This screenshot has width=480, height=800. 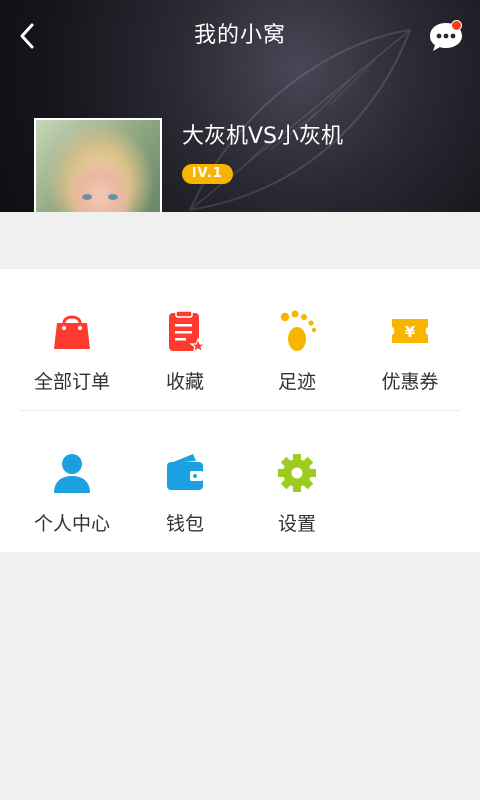 What do you see at coordinates (239, 35) in the screenshot?
I see `page-title: 我的小窝` at bounding box center [239, 35].